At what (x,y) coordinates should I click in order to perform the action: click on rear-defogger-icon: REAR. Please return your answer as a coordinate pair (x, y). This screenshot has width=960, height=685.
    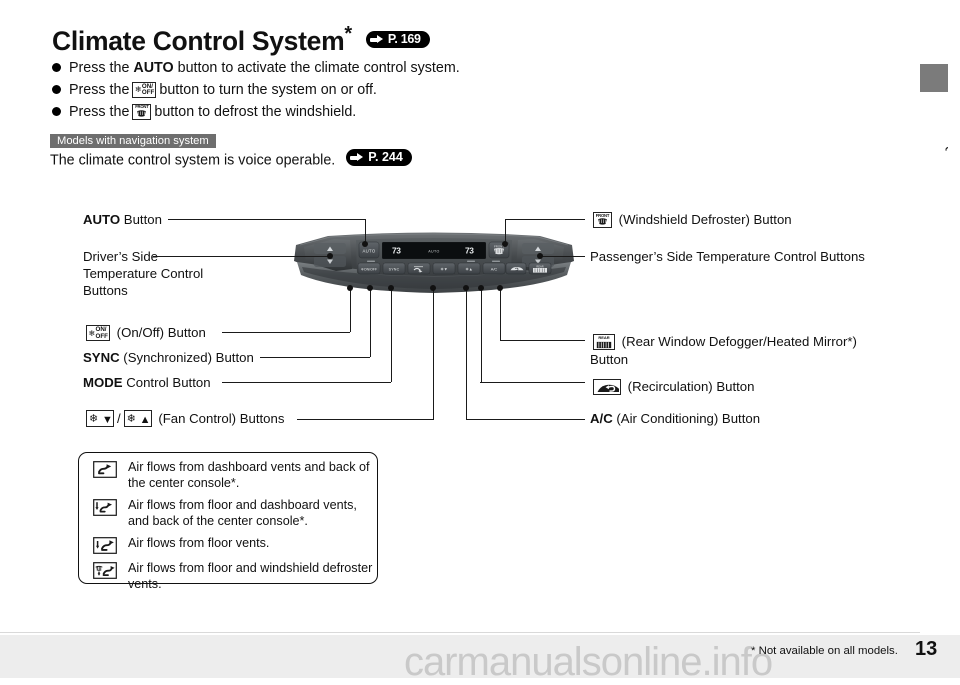
    Looking at the image, I should click on (604, 342).